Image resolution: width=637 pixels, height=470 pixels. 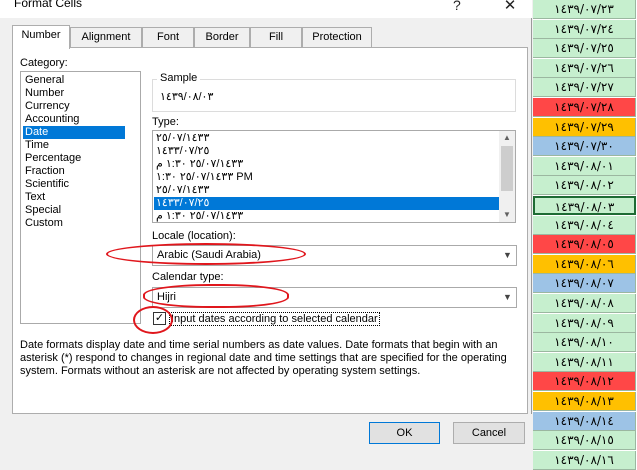 I want to click on sheet-cell: ١٤٣٩/٠٧/٢٩, so click(x=584, y=127).